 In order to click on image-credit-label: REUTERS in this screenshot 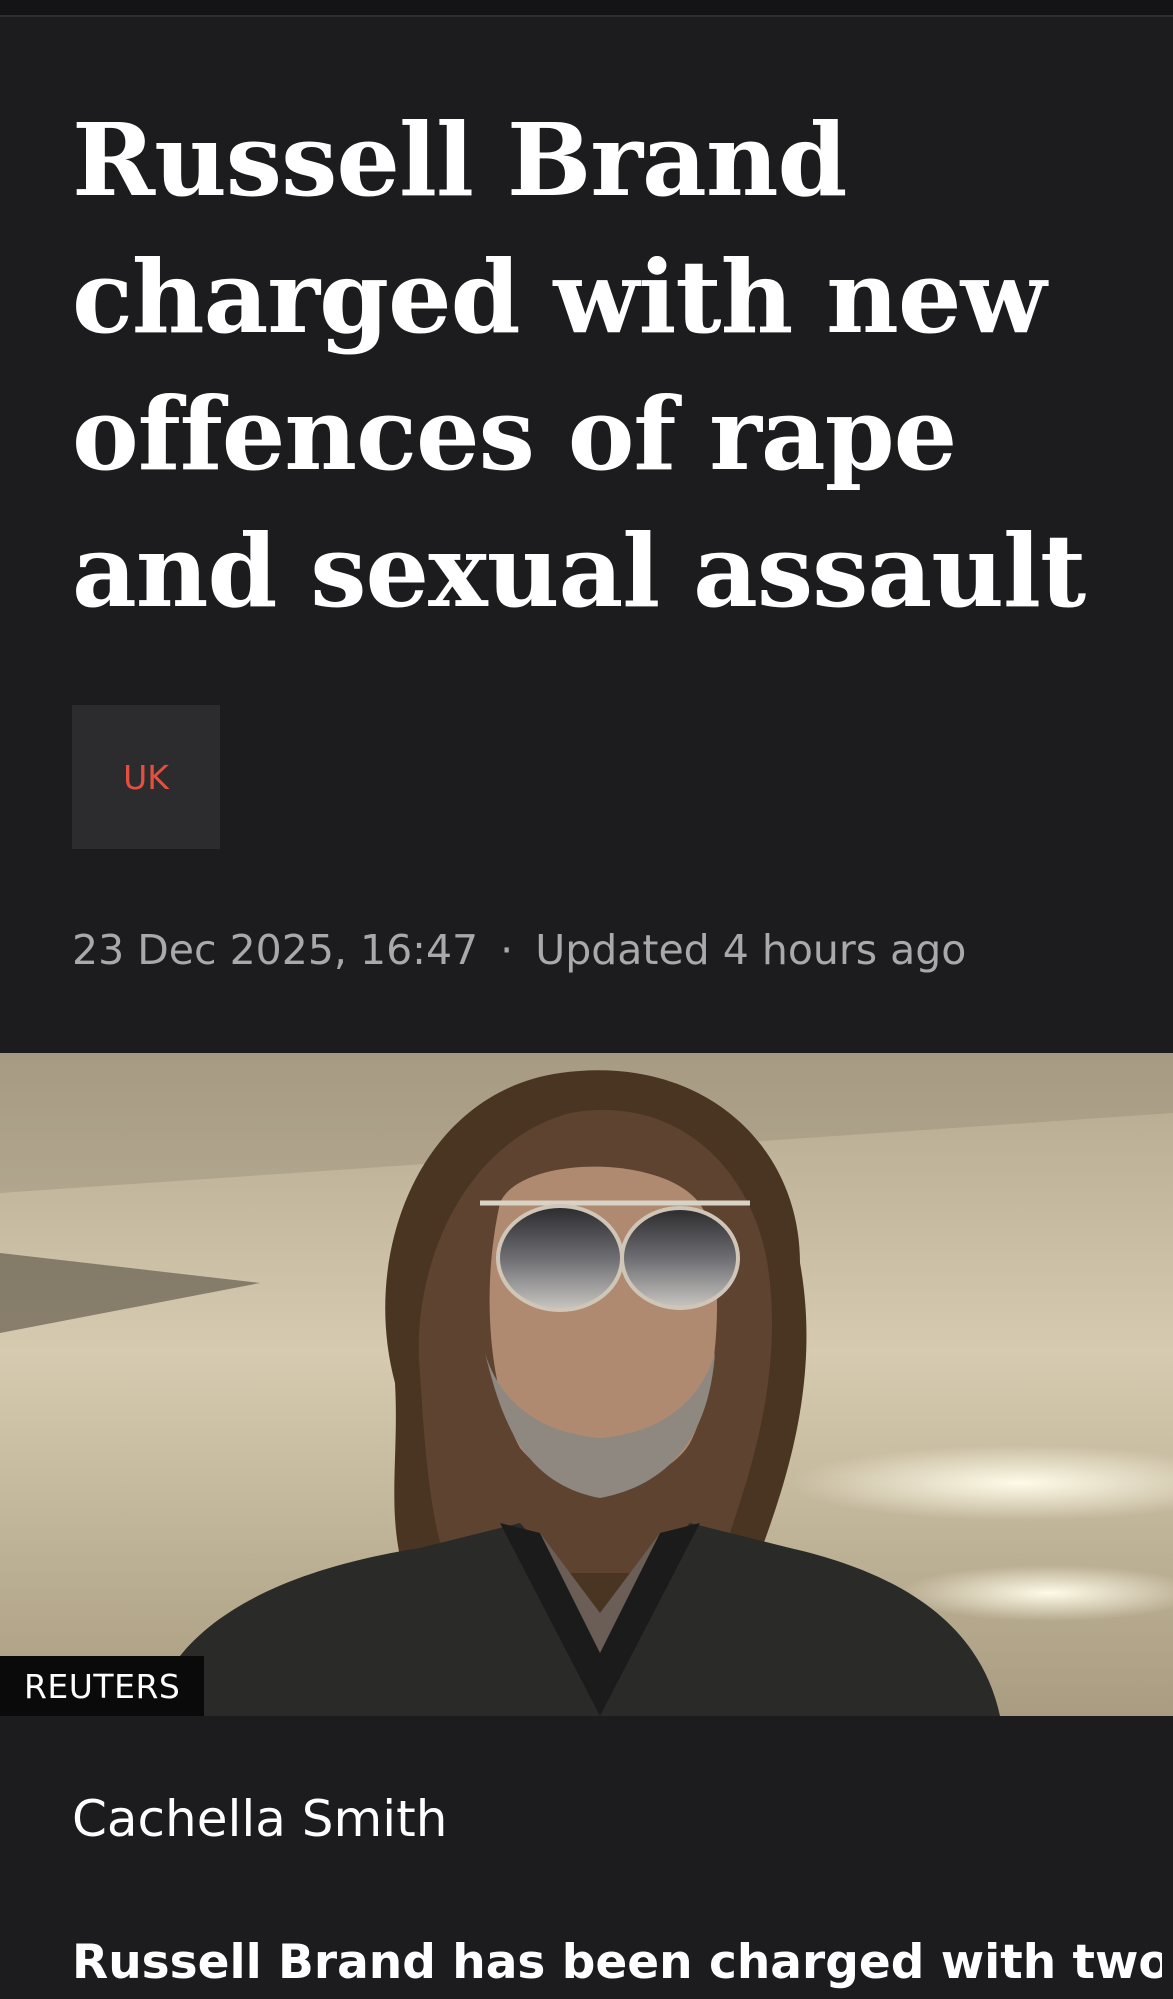, I will do `click(102, 1686)`.